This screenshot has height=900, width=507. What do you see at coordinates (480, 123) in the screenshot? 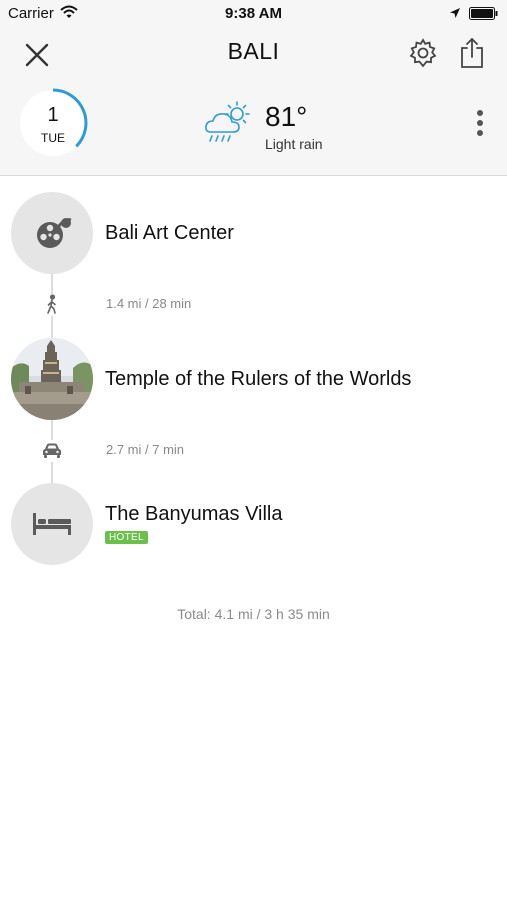
I see `more-vertical-icon` at bounding box center [480, 123].